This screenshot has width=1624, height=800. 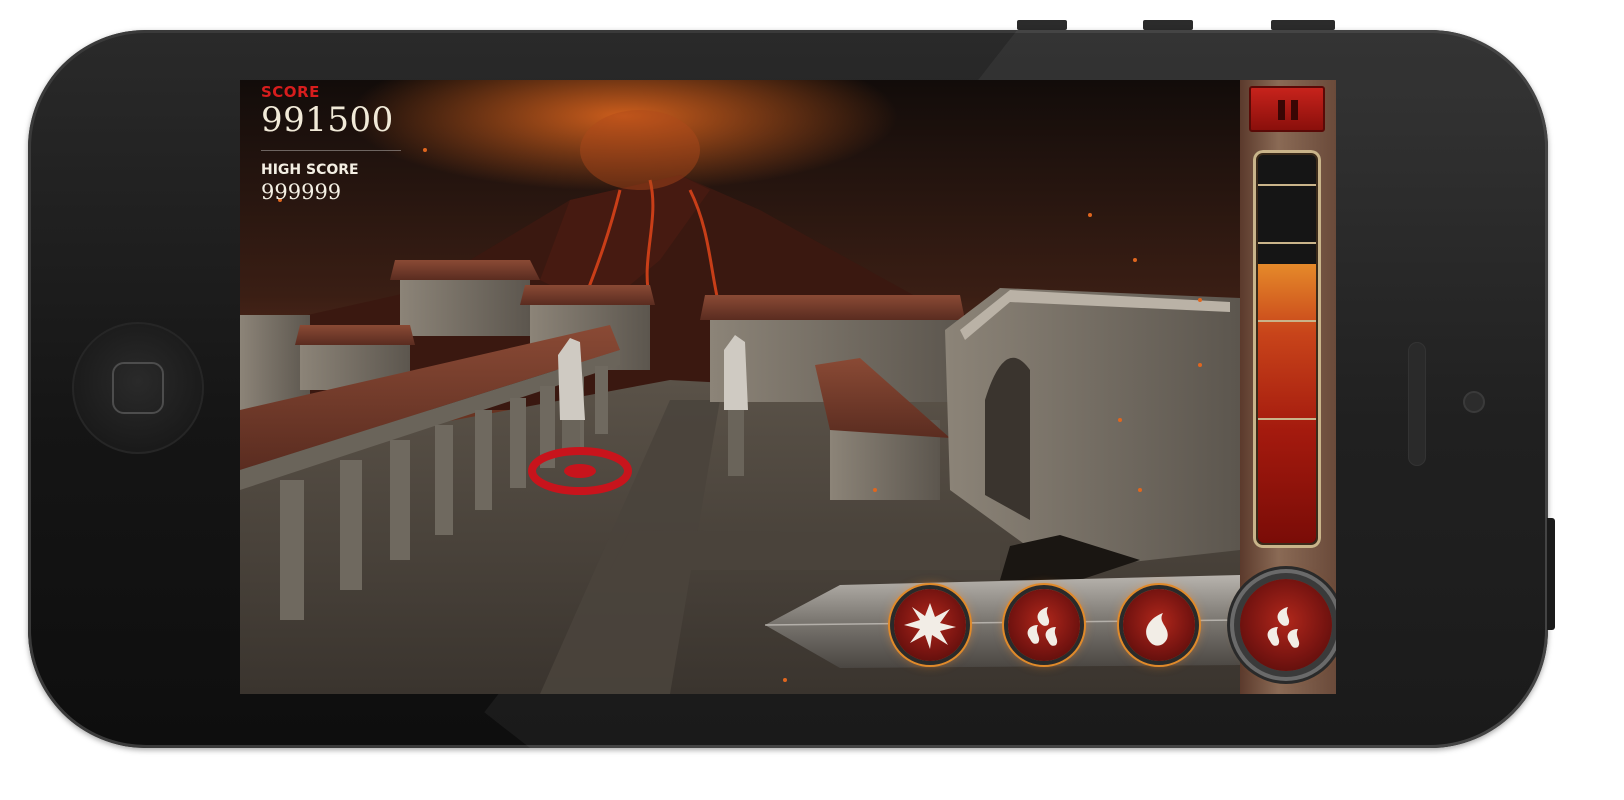 I want to click on home-square-icon, so click(x=138, y=388).